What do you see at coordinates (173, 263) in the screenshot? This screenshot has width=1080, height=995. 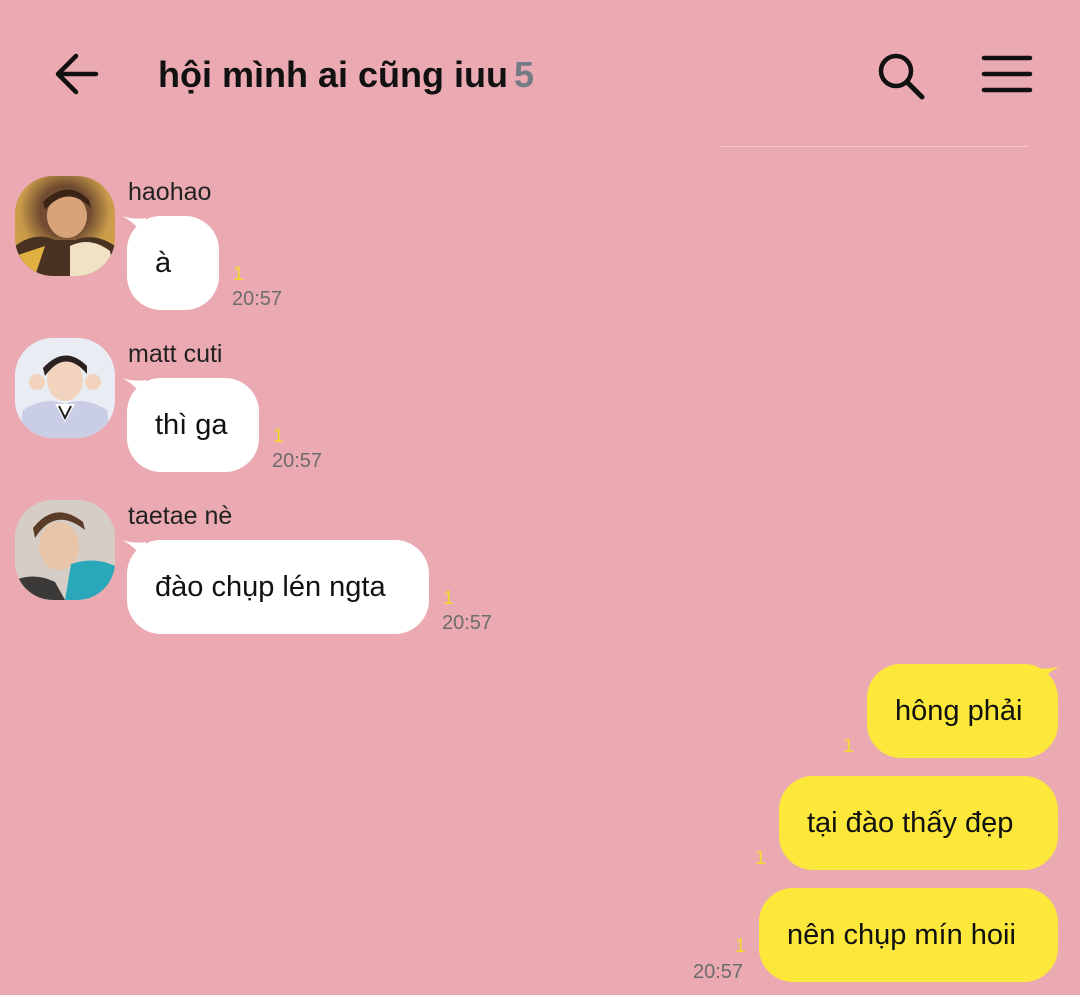 I see `message-bubble: à` at bounding box center [173, 263].